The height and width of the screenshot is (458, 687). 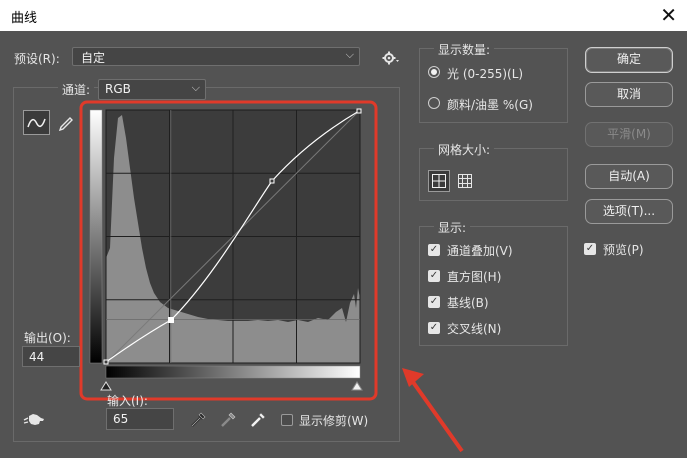 What do you see at coordinates (198, 420) in the screenshot?
I see `black-eyedropper-icon` at bounding box center [198, 420].